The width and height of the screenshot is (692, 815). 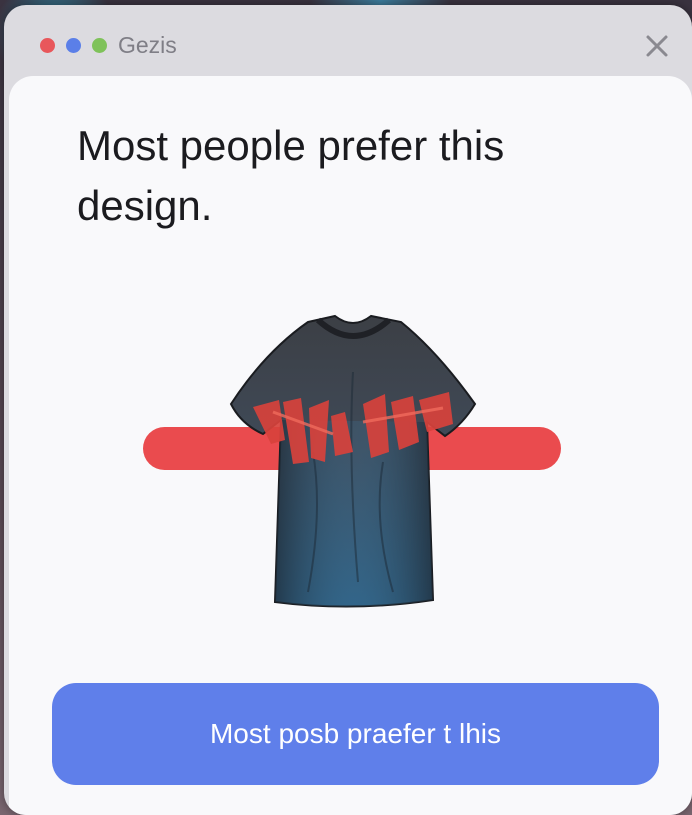 What do you see at coordinates (355, 734) in the screenshot?
I see `prefer-this-button: Most posb praefer t lhis` at bounding box center [355, 734].